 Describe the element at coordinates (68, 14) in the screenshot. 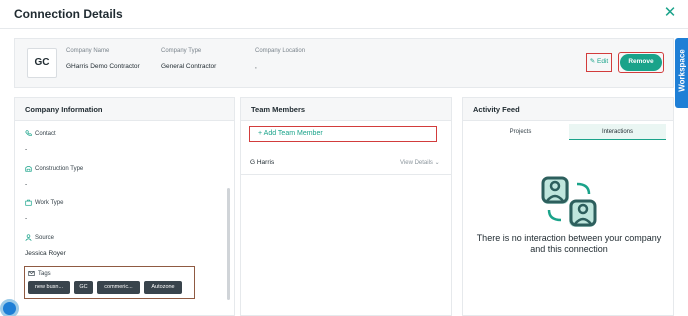

I see `dialog-title: Connection Details` at that location.